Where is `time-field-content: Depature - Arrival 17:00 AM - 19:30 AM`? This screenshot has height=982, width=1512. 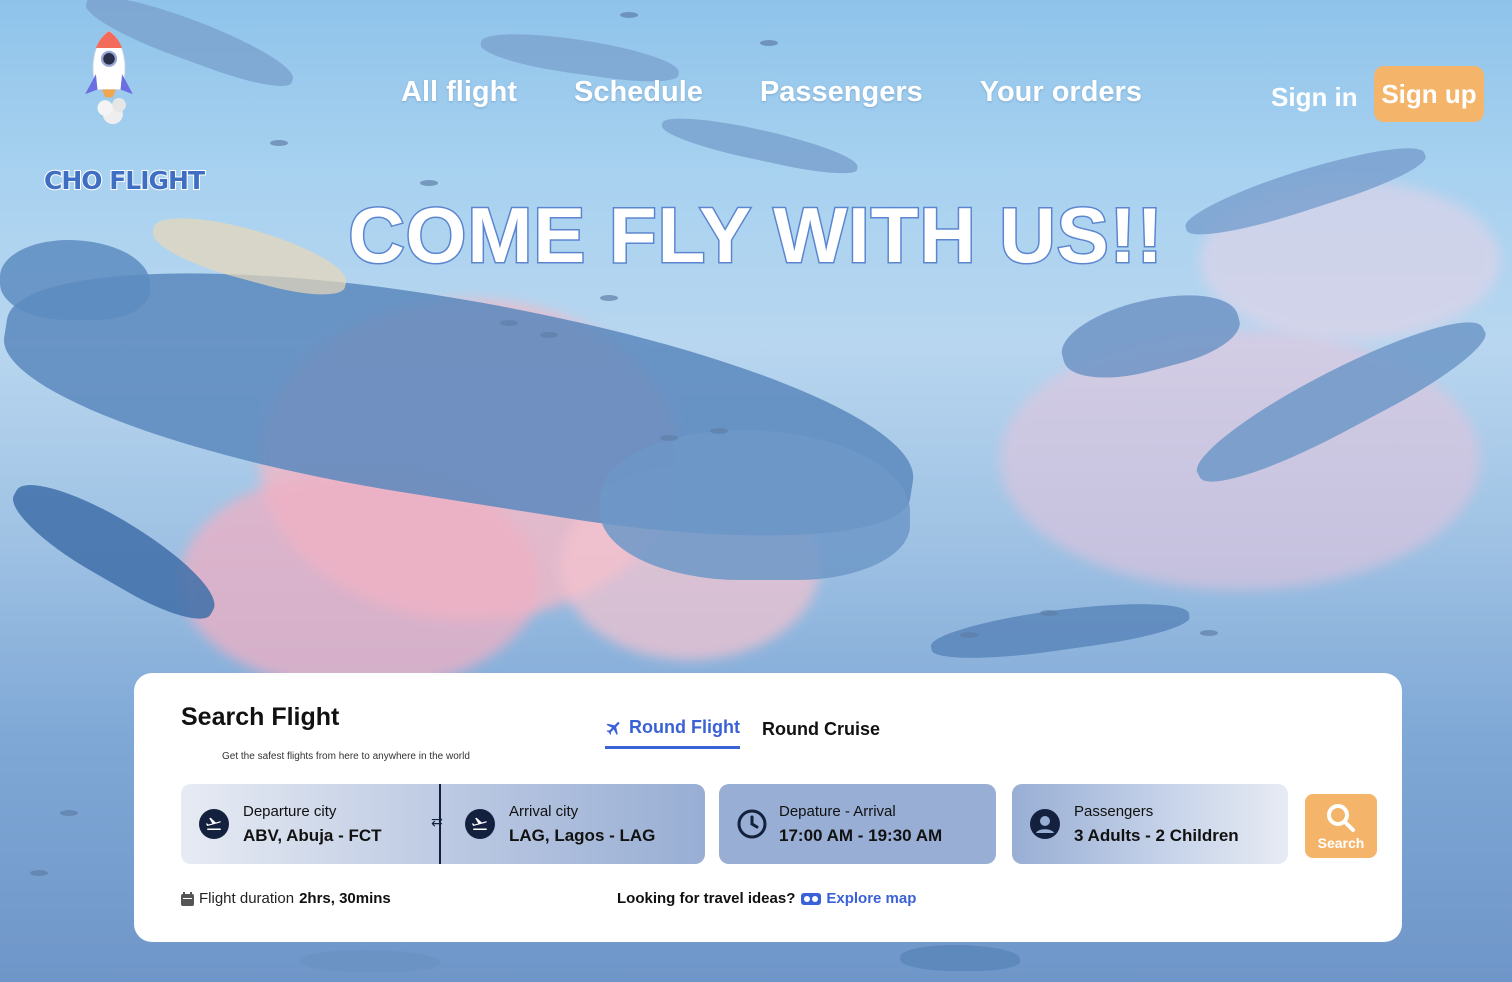
time-field-content: Depature - Arrival 17:00 AM - 19:30 AM is located at coordinates (839, 824).